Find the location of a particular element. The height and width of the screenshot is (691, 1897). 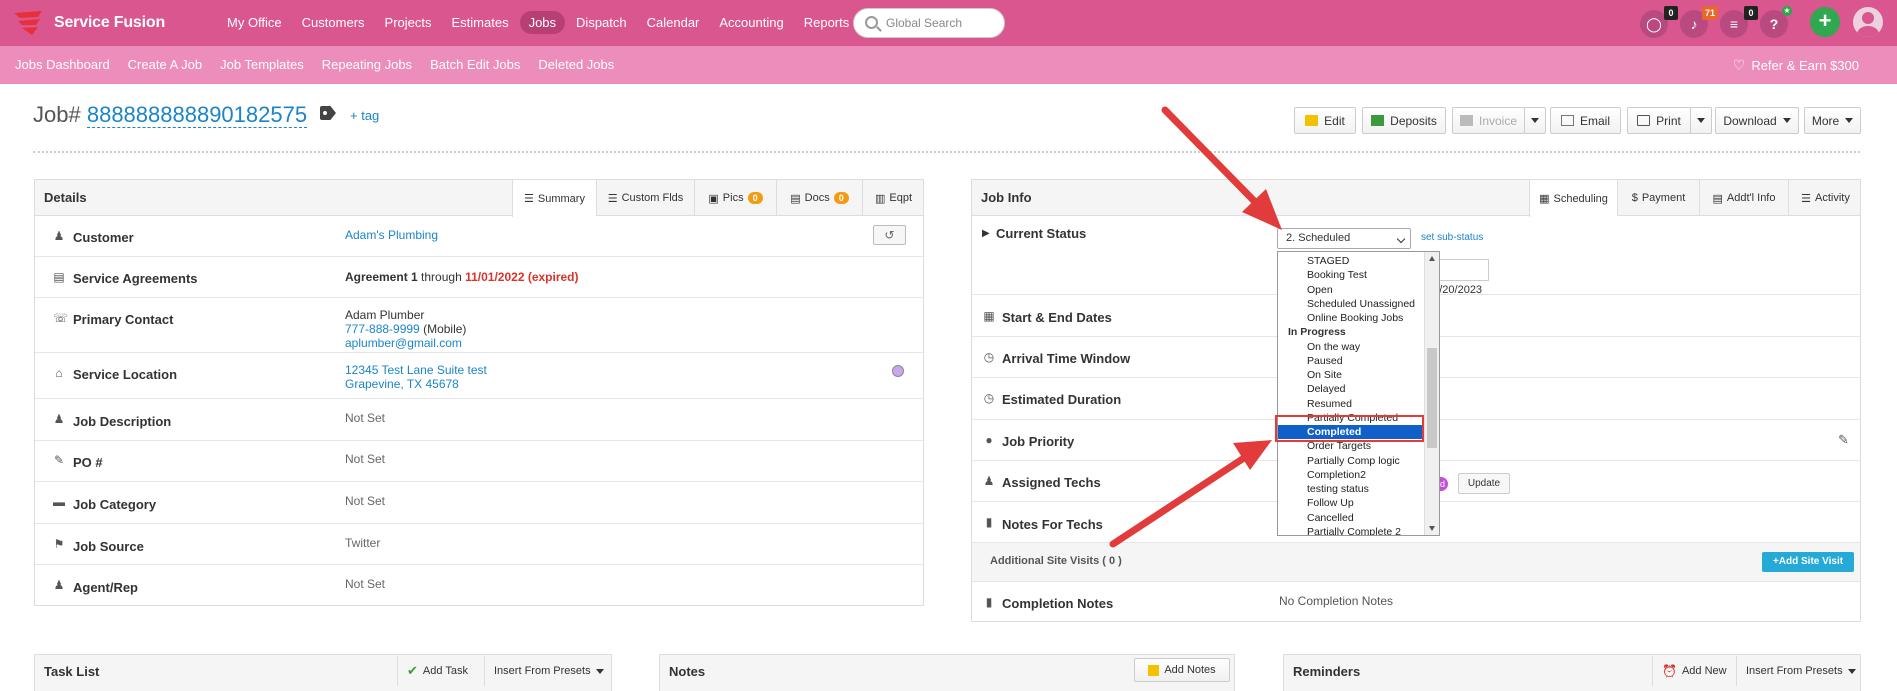

listbox-group-header: In Progress is located at coordinates (1317, 332).